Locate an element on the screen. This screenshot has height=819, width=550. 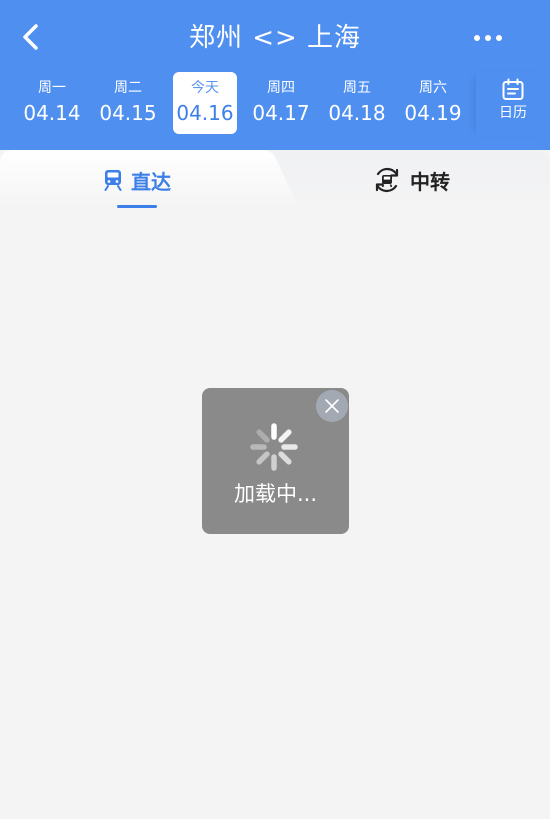
date-value: 04.16 is located at coordinates (205, 113).